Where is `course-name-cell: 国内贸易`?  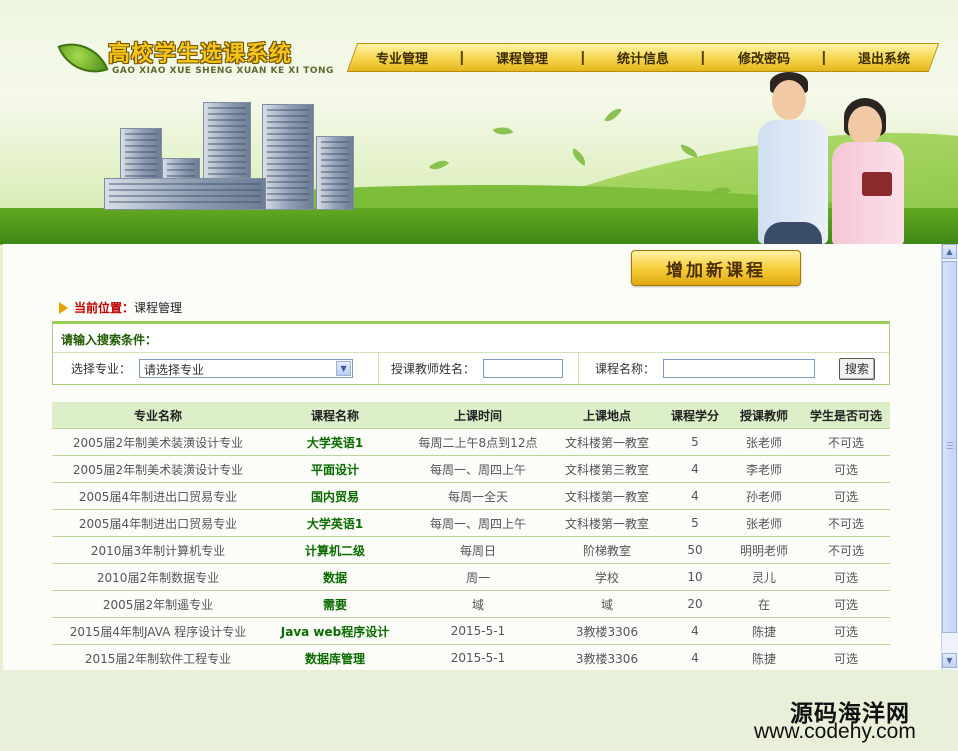
course-name-cell: 国内贸易 is located at coordinates (335, 496).